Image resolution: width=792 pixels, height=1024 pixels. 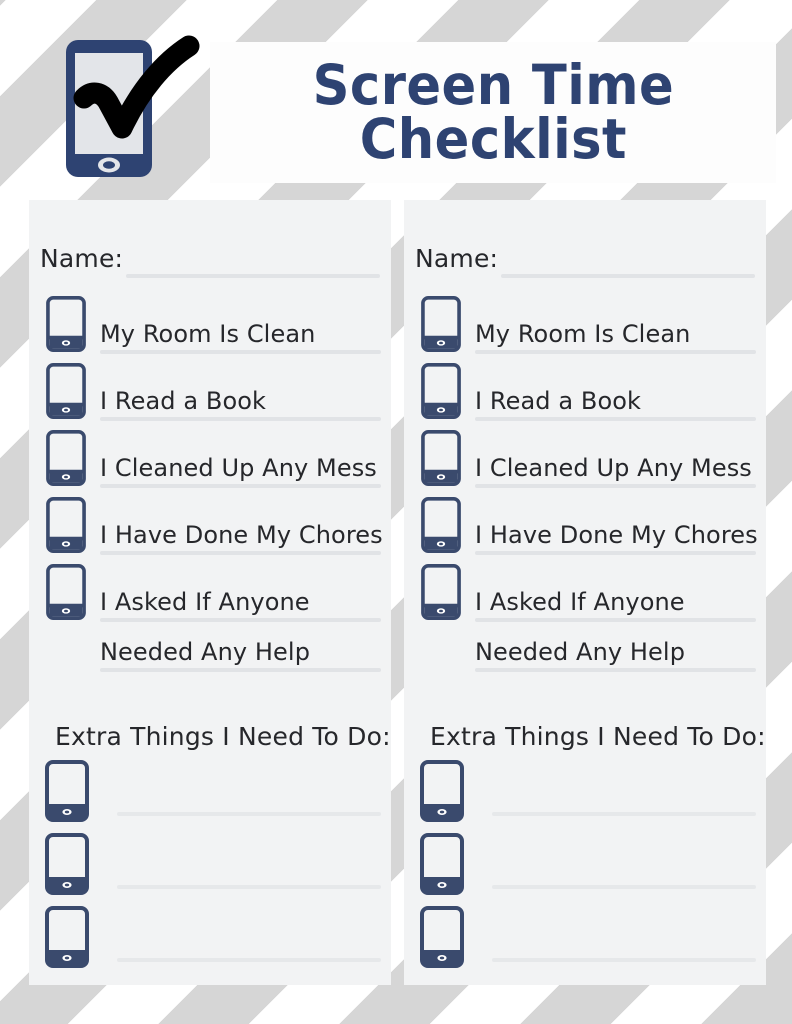 I want to click on page-title: Screen Time Checklist, so click(x=493, y=111).